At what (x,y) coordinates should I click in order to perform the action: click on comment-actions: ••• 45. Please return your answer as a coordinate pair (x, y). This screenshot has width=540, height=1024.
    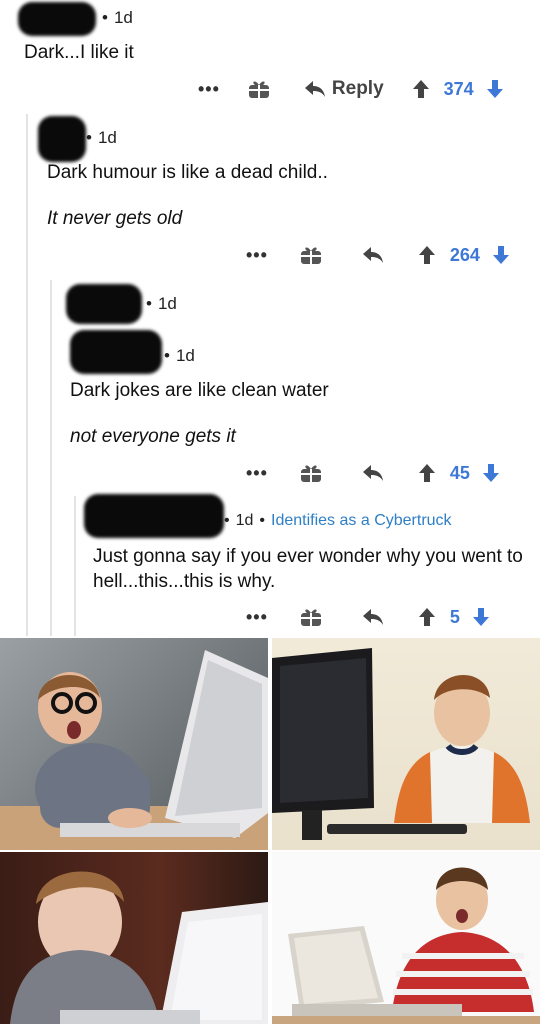
    Looking at the image, I should click on (373, 473).